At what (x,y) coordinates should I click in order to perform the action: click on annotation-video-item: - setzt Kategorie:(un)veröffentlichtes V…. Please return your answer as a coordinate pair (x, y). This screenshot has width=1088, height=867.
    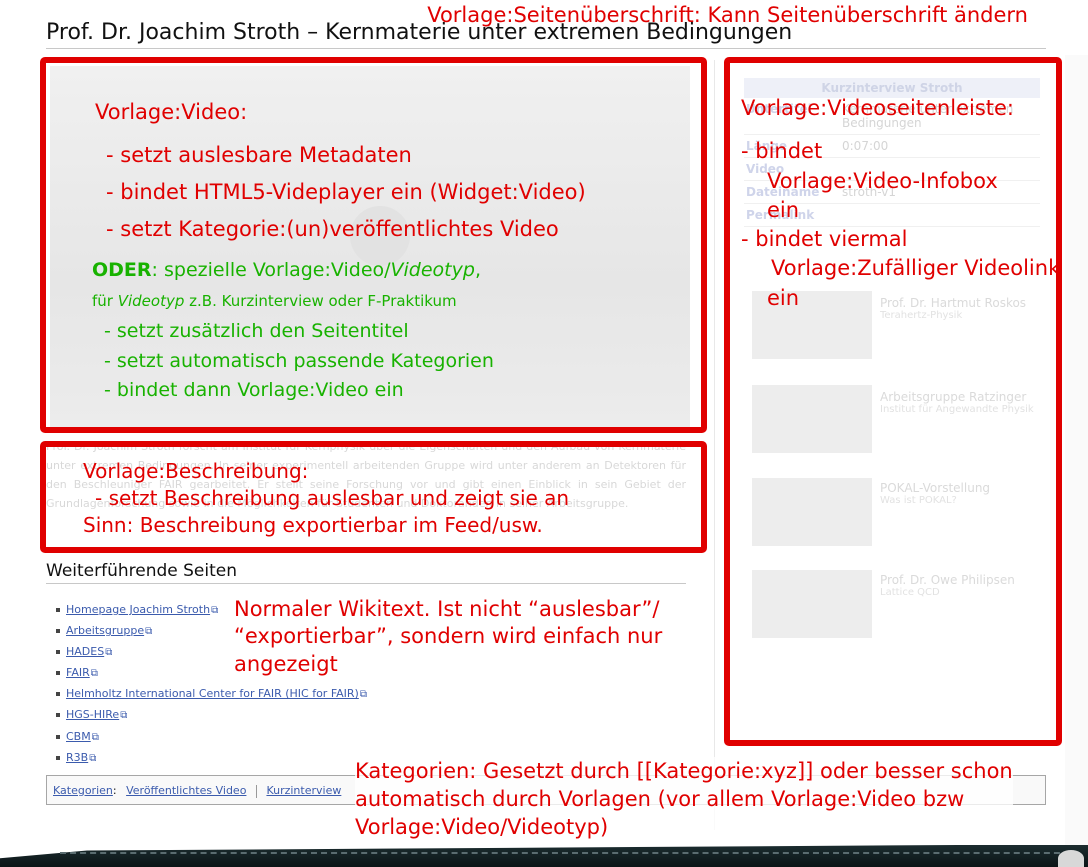
    Looking at the image, I should click on (332, 229).